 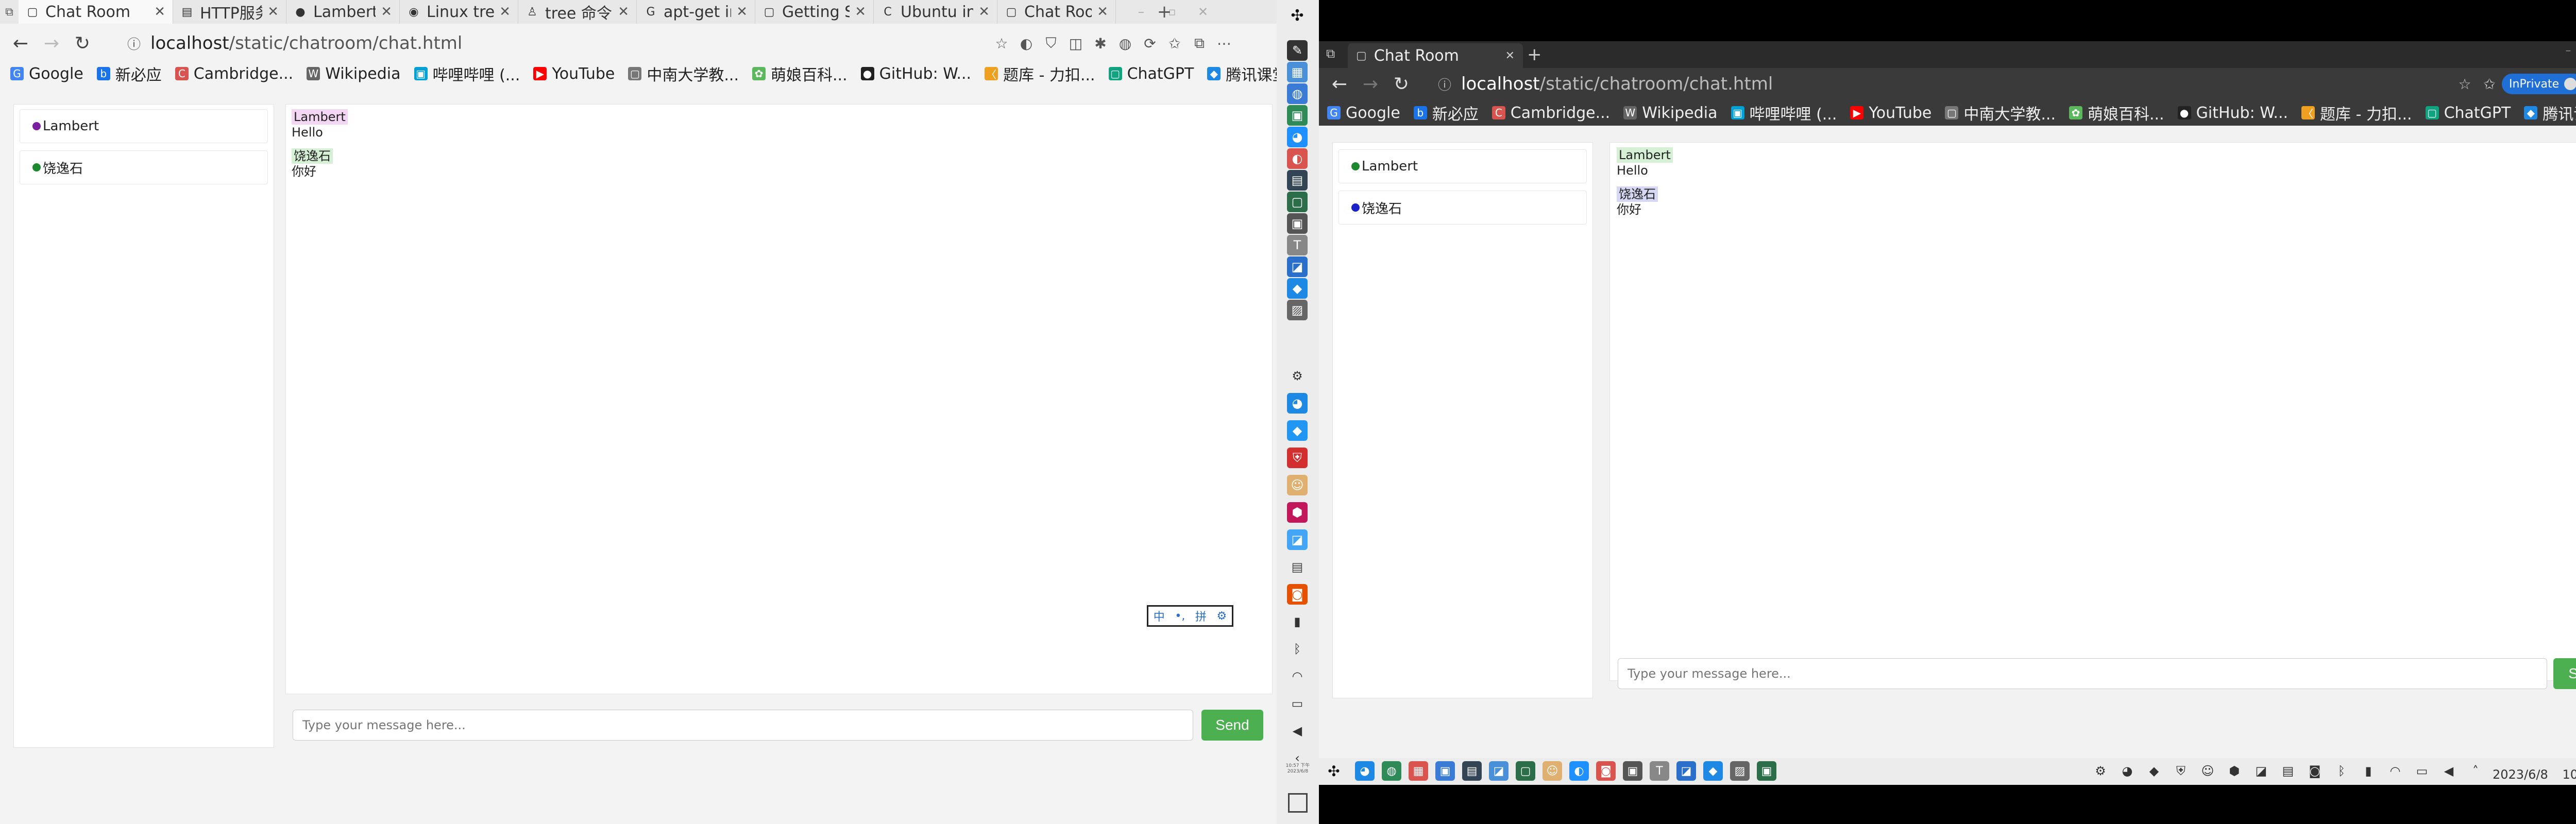 What do you see at coordinates (1201, 616) in the screenshot?
I see `ime-layout-toggle: 拼` at bounding box center [1201, 616].